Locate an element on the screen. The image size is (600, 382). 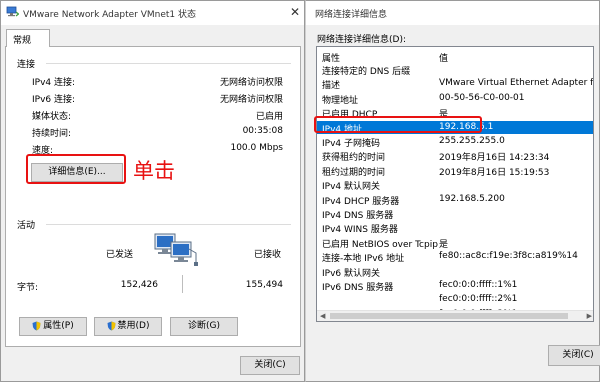
detail-row-property: IPv4 DNS 服务器 is located at coordinates (358, 216).